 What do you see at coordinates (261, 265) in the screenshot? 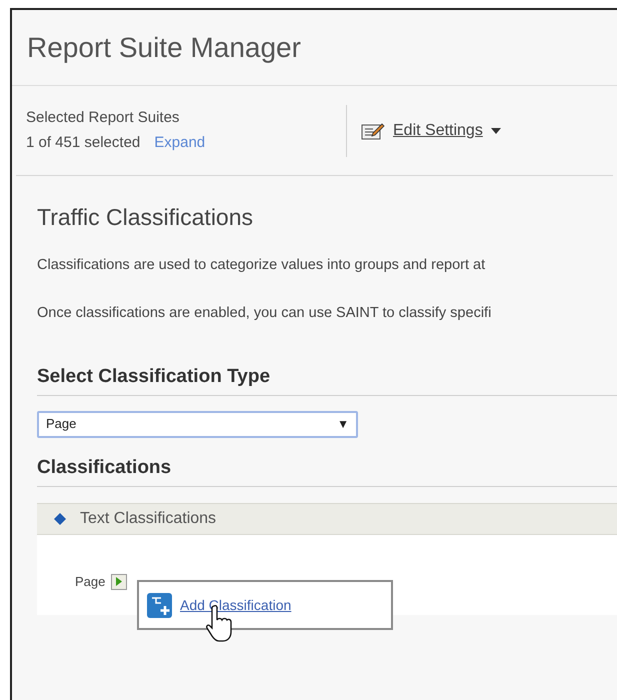
I see `description-text: Classifications are used to categorize values into groups and report at` at bounding box center [261, 265].